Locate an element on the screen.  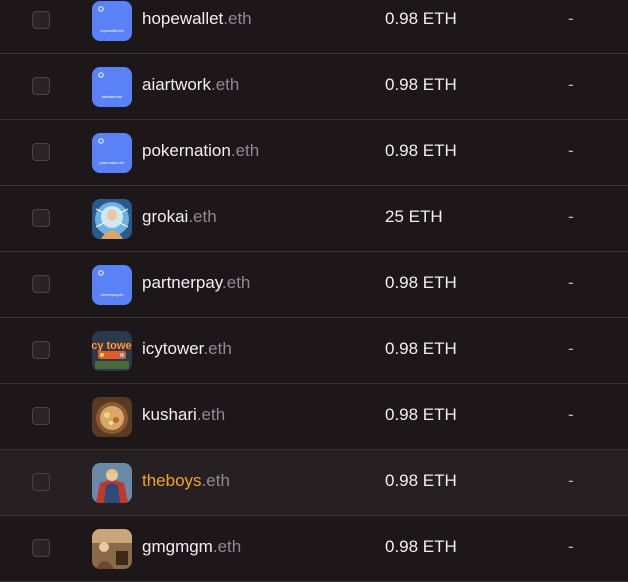
avatar-text: partnerpay.eth is located at coordinates (112, 295).